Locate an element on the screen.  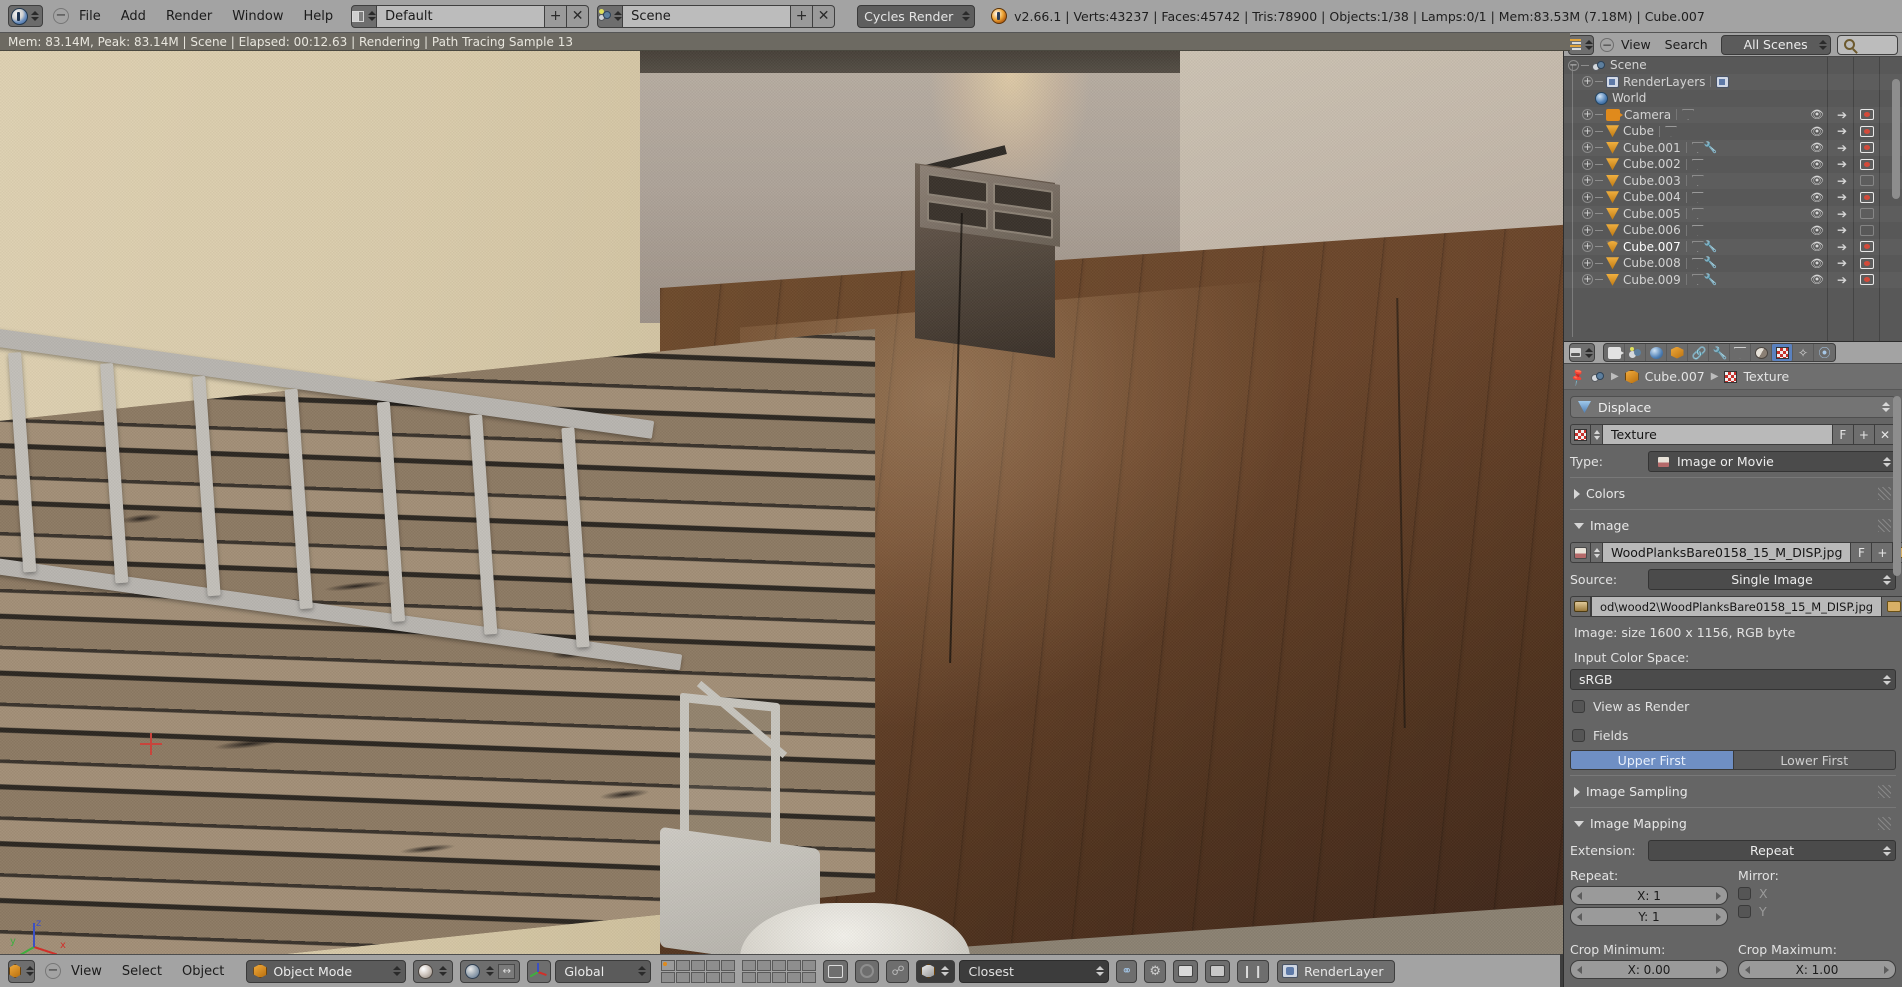
menu-file: File is located at coordinates (90, 16).